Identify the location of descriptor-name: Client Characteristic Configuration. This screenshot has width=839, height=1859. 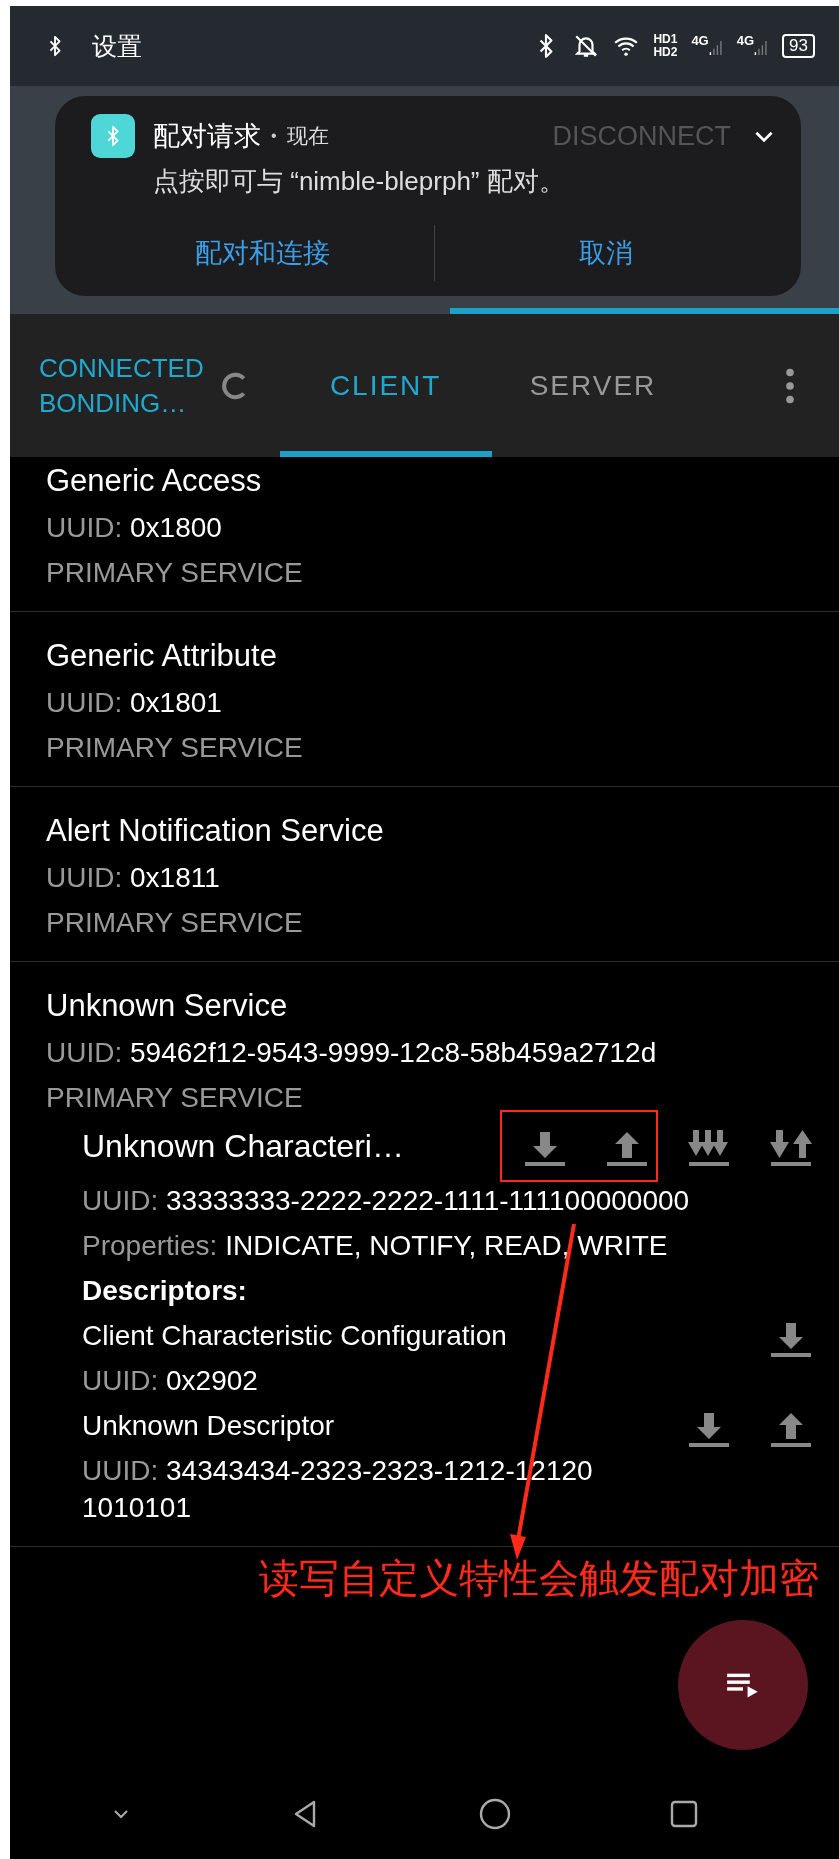
(294, 1336).